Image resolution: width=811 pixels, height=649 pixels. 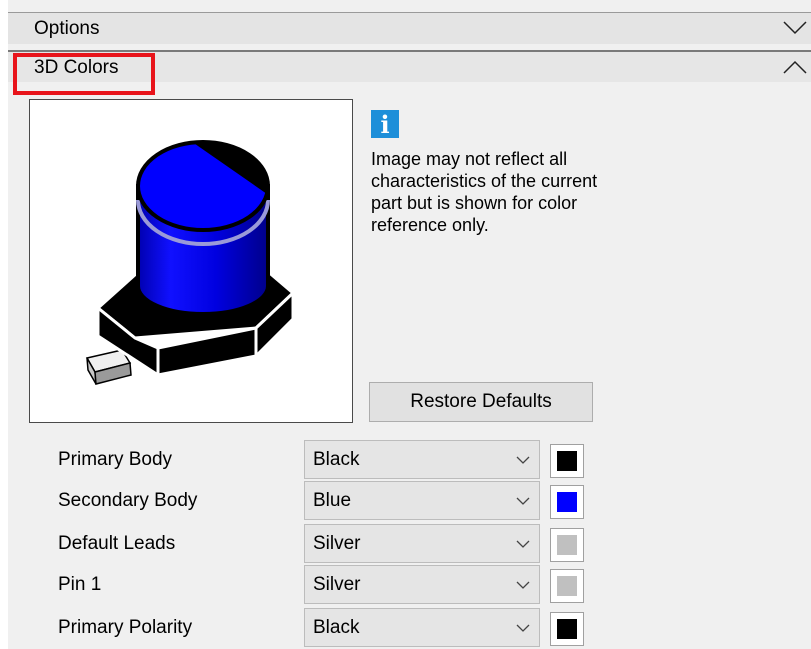 What do you see at coordinates (795, 67) in the screenshot?
I see `chevron-up-icon` at bounding box center [795, 67].